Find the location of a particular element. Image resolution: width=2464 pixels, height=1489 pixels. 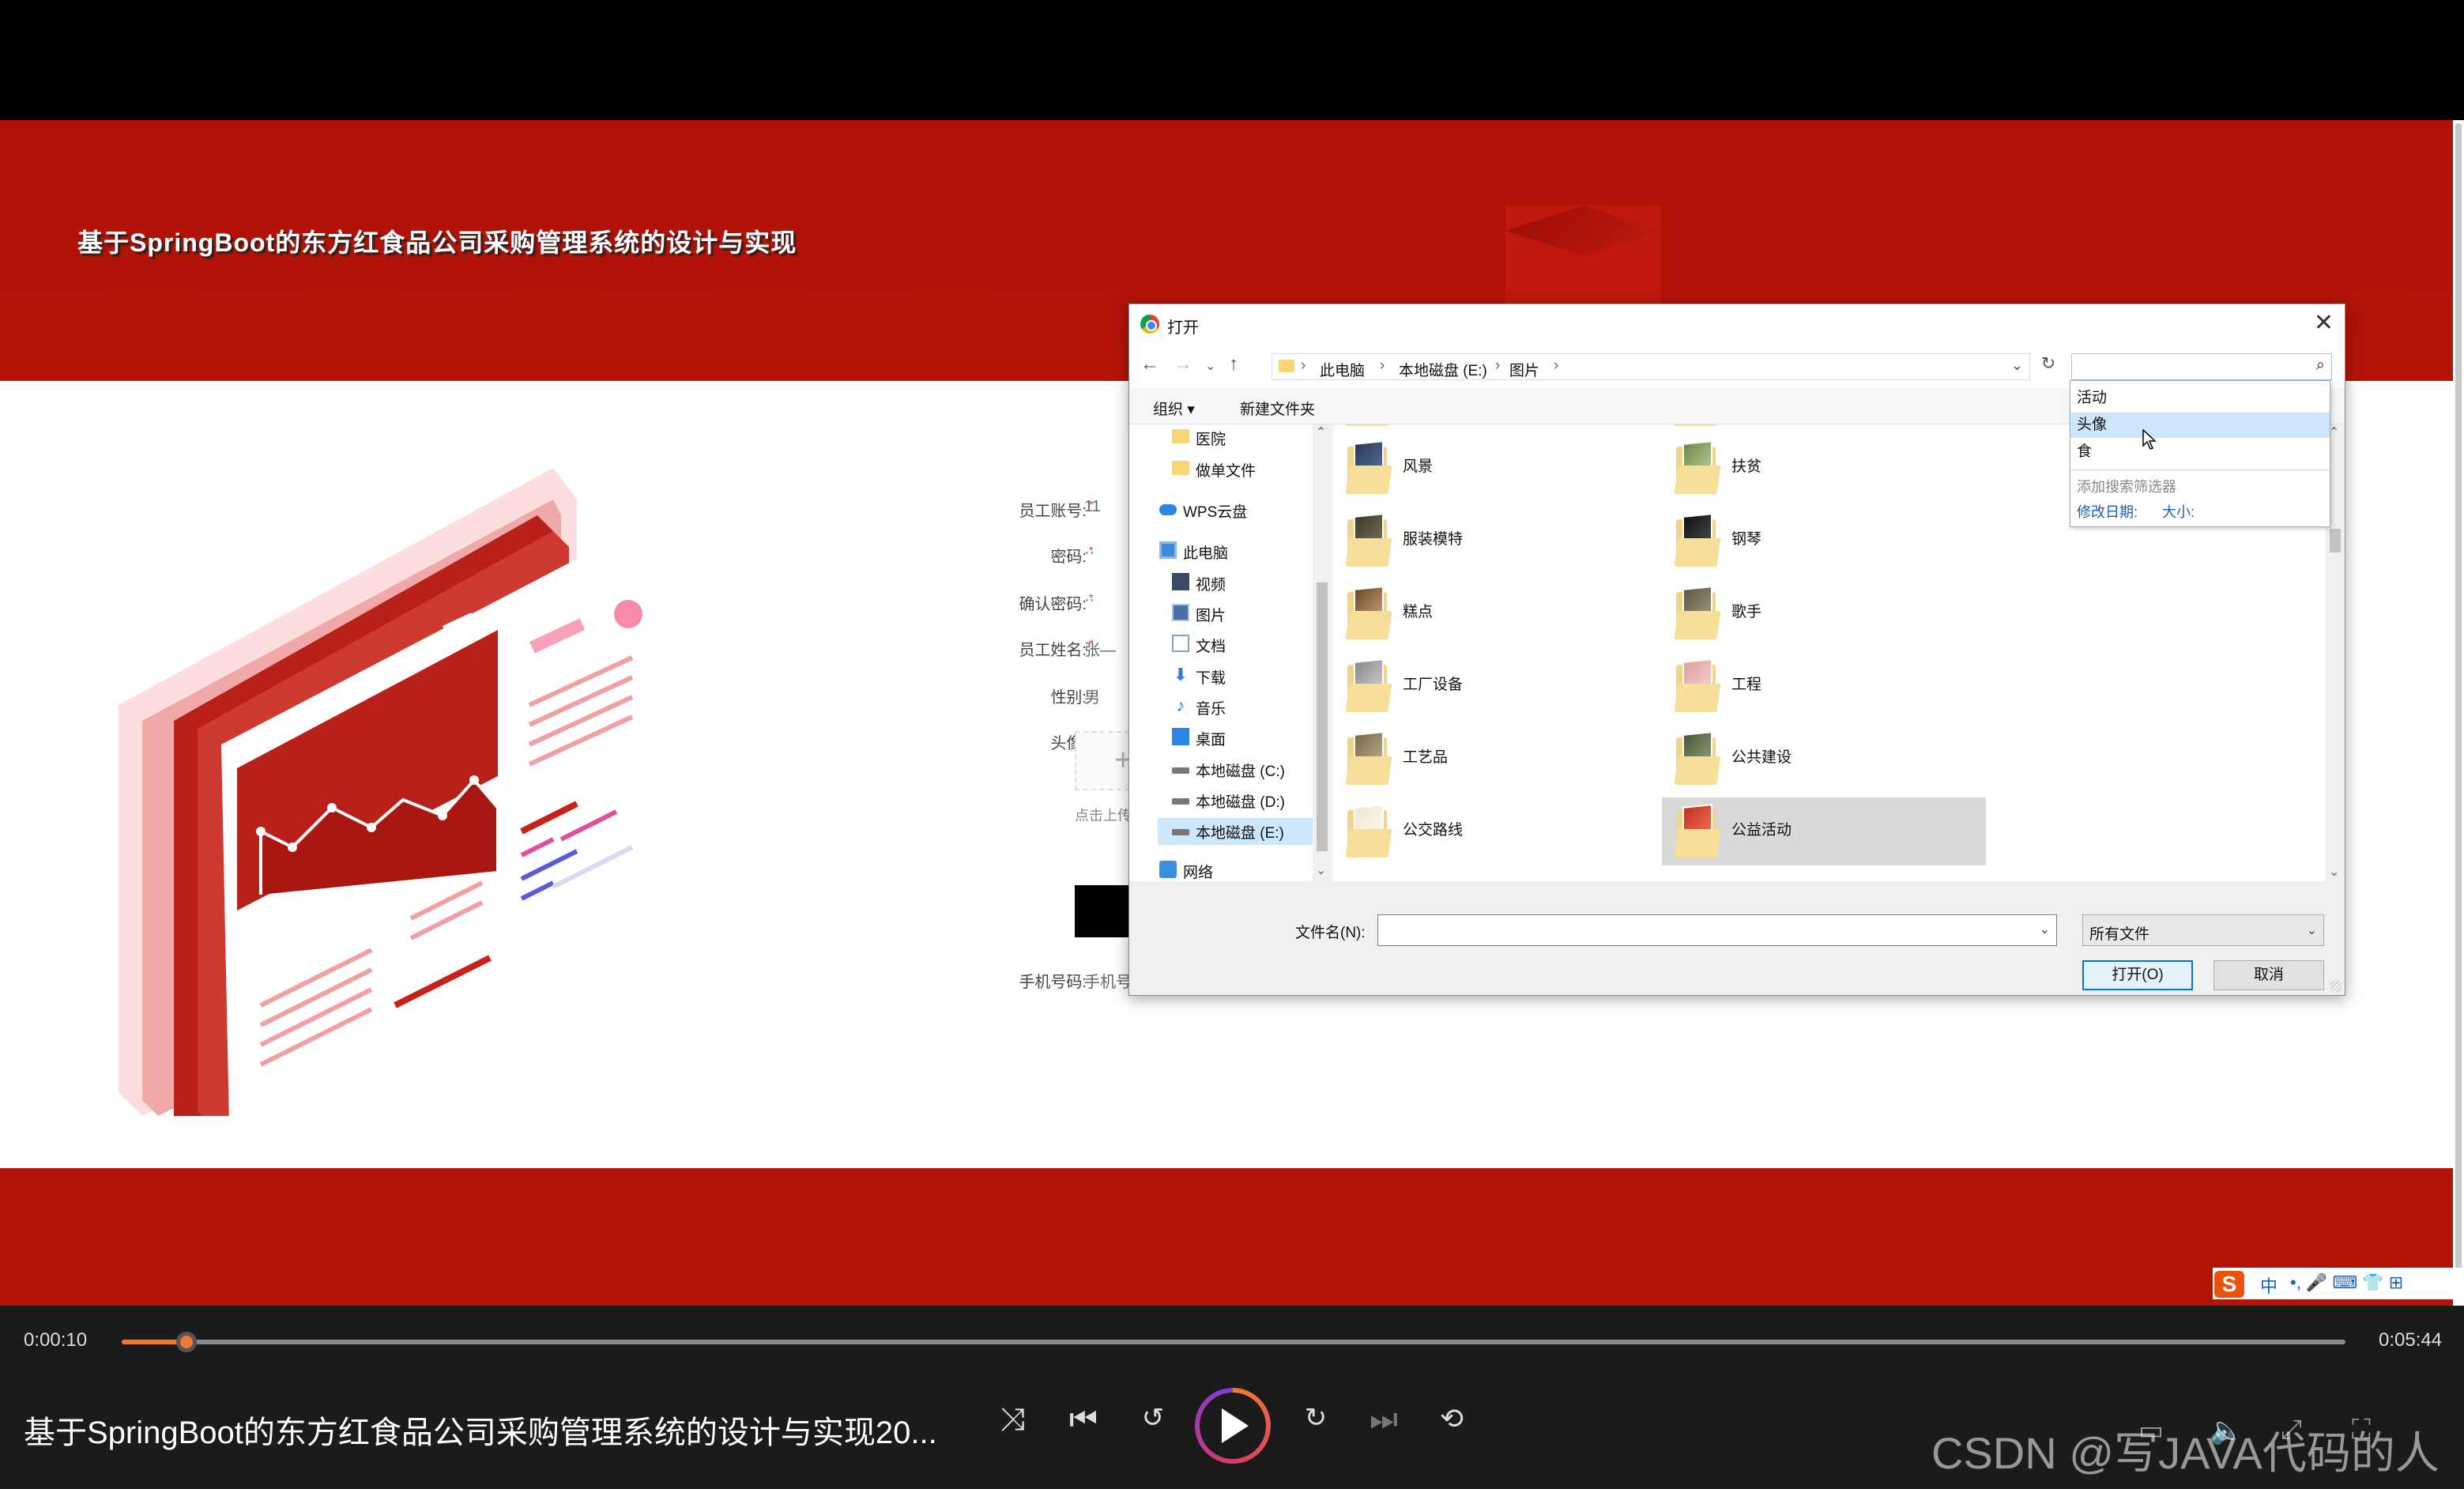

name-label: 员工姓名: is located at coordinates (1053, 650).